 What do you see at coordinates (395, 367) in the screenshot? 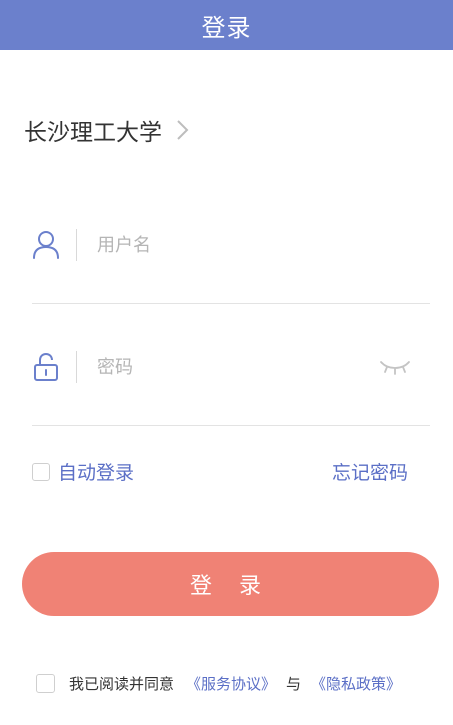
I see `eye-closed-icon` at bounding box center [395, 367].